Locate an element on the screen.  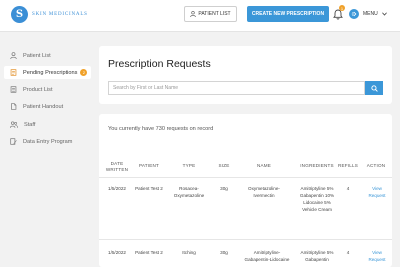
sidebar-item-label: Pending Prescriptions is located at coordinates (50, 72).